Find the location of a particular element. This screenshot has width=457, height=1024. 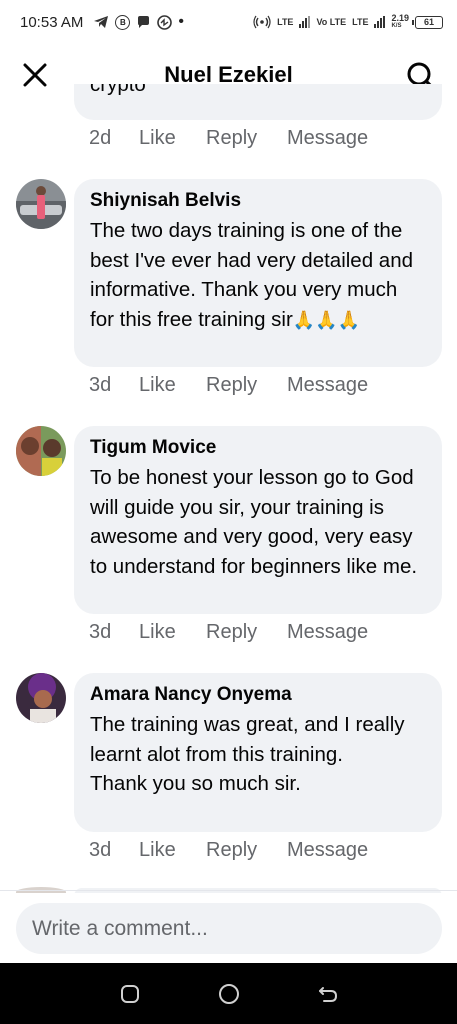

notification-icons: B • is located at coordinates (138, 22).